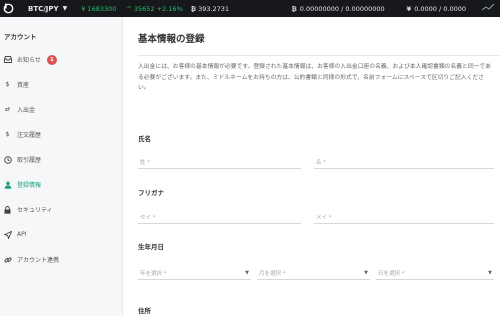 This screenshot has width=500, height=316. I want to click on sidebar-item-label: 入出金, so click(26, 110).